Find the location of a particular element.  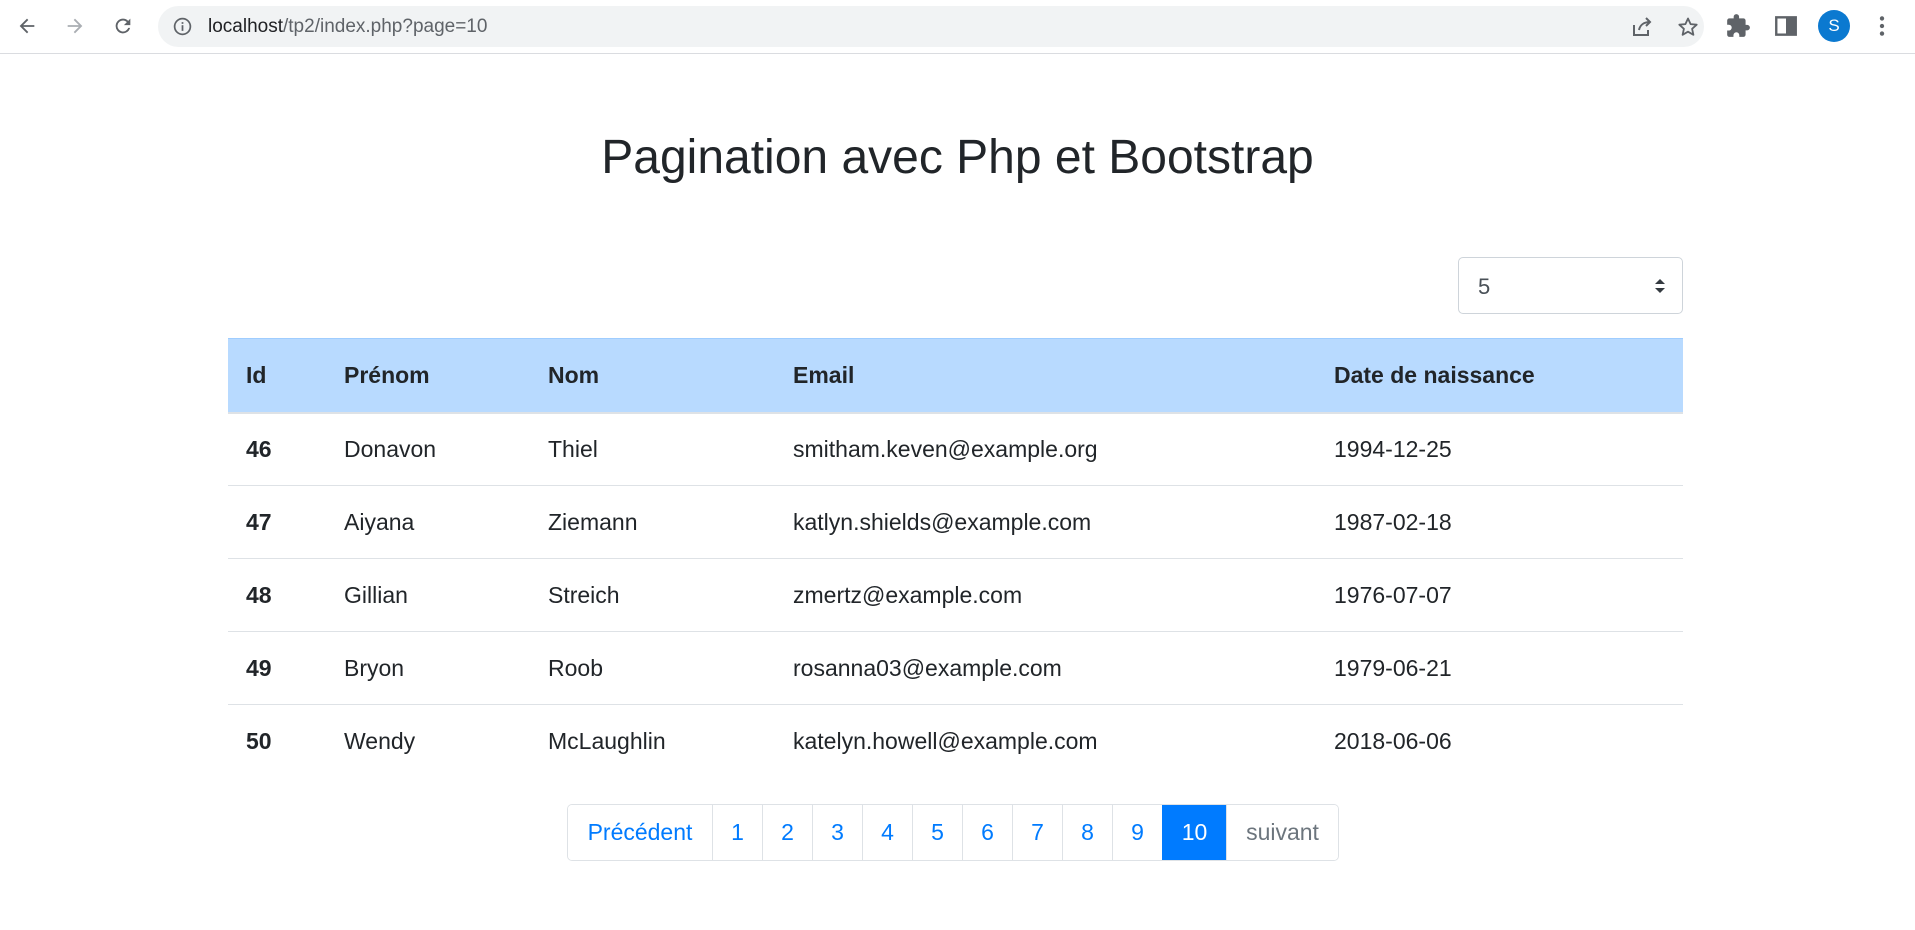

cell-last-name: Streich is located at coordinates (652, 595).